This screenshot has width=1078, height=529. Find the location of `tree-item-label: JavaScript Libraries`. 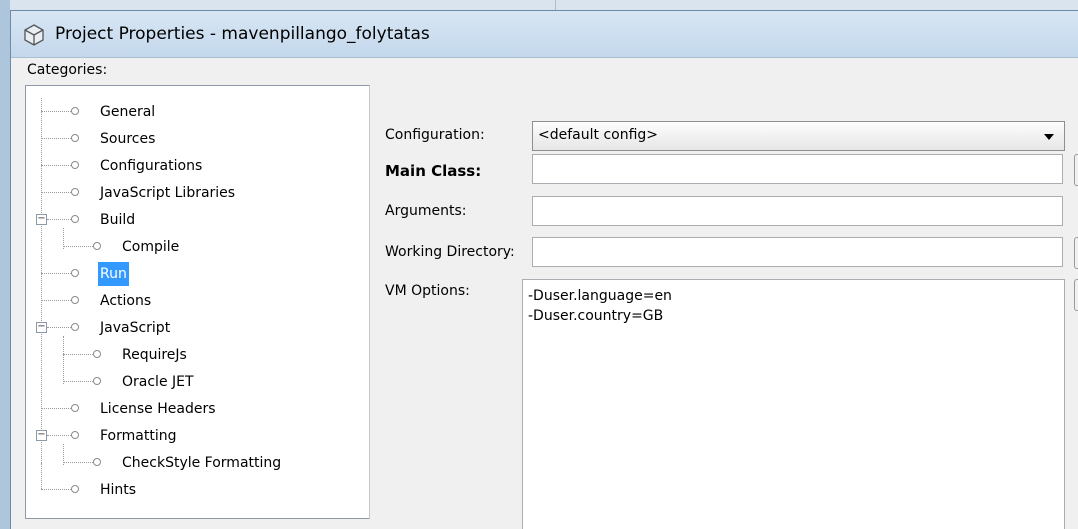

tree-item-label: JavaScript Libraries is located at coordinates (168, 193).